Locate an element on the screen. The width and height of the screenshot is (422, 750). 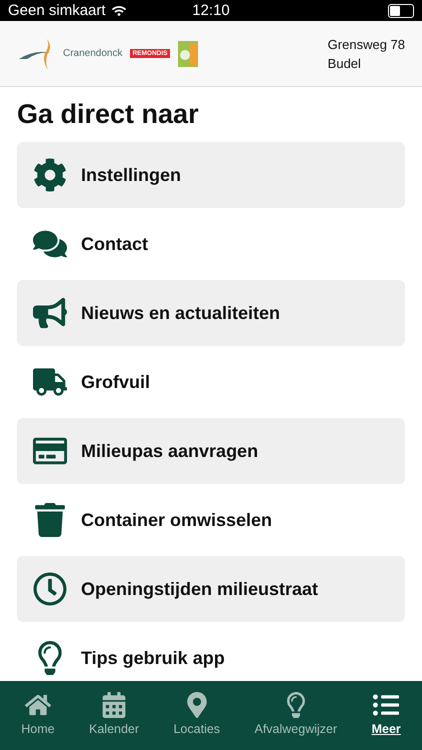
address-street: Grensweg 78 is located at coordinates (366, 44).